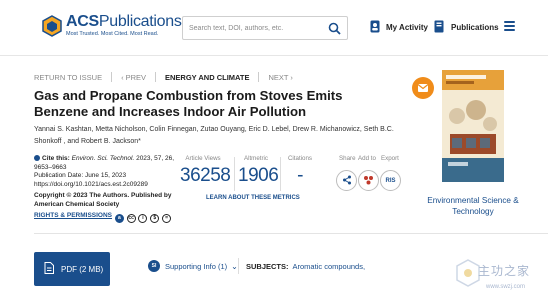  What do you see at coordinates (506, 287) in the screenshot?
I see `watermark-url: www.swzj.com` at bounding box center [506, 287].